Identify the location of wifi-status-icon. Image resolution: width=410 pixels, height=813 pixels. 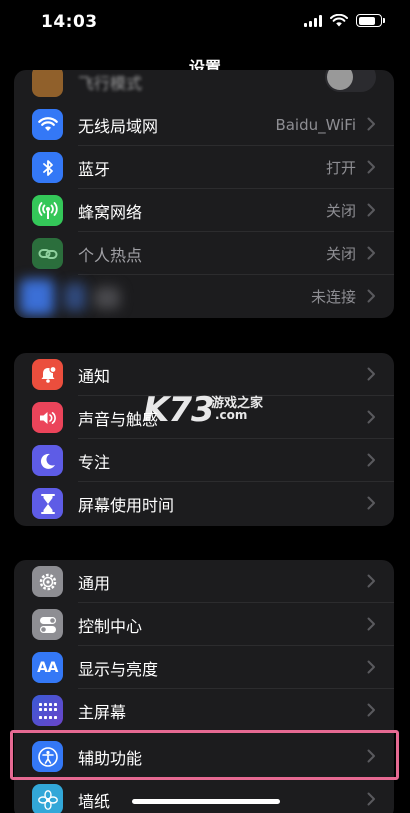
(339, 20).